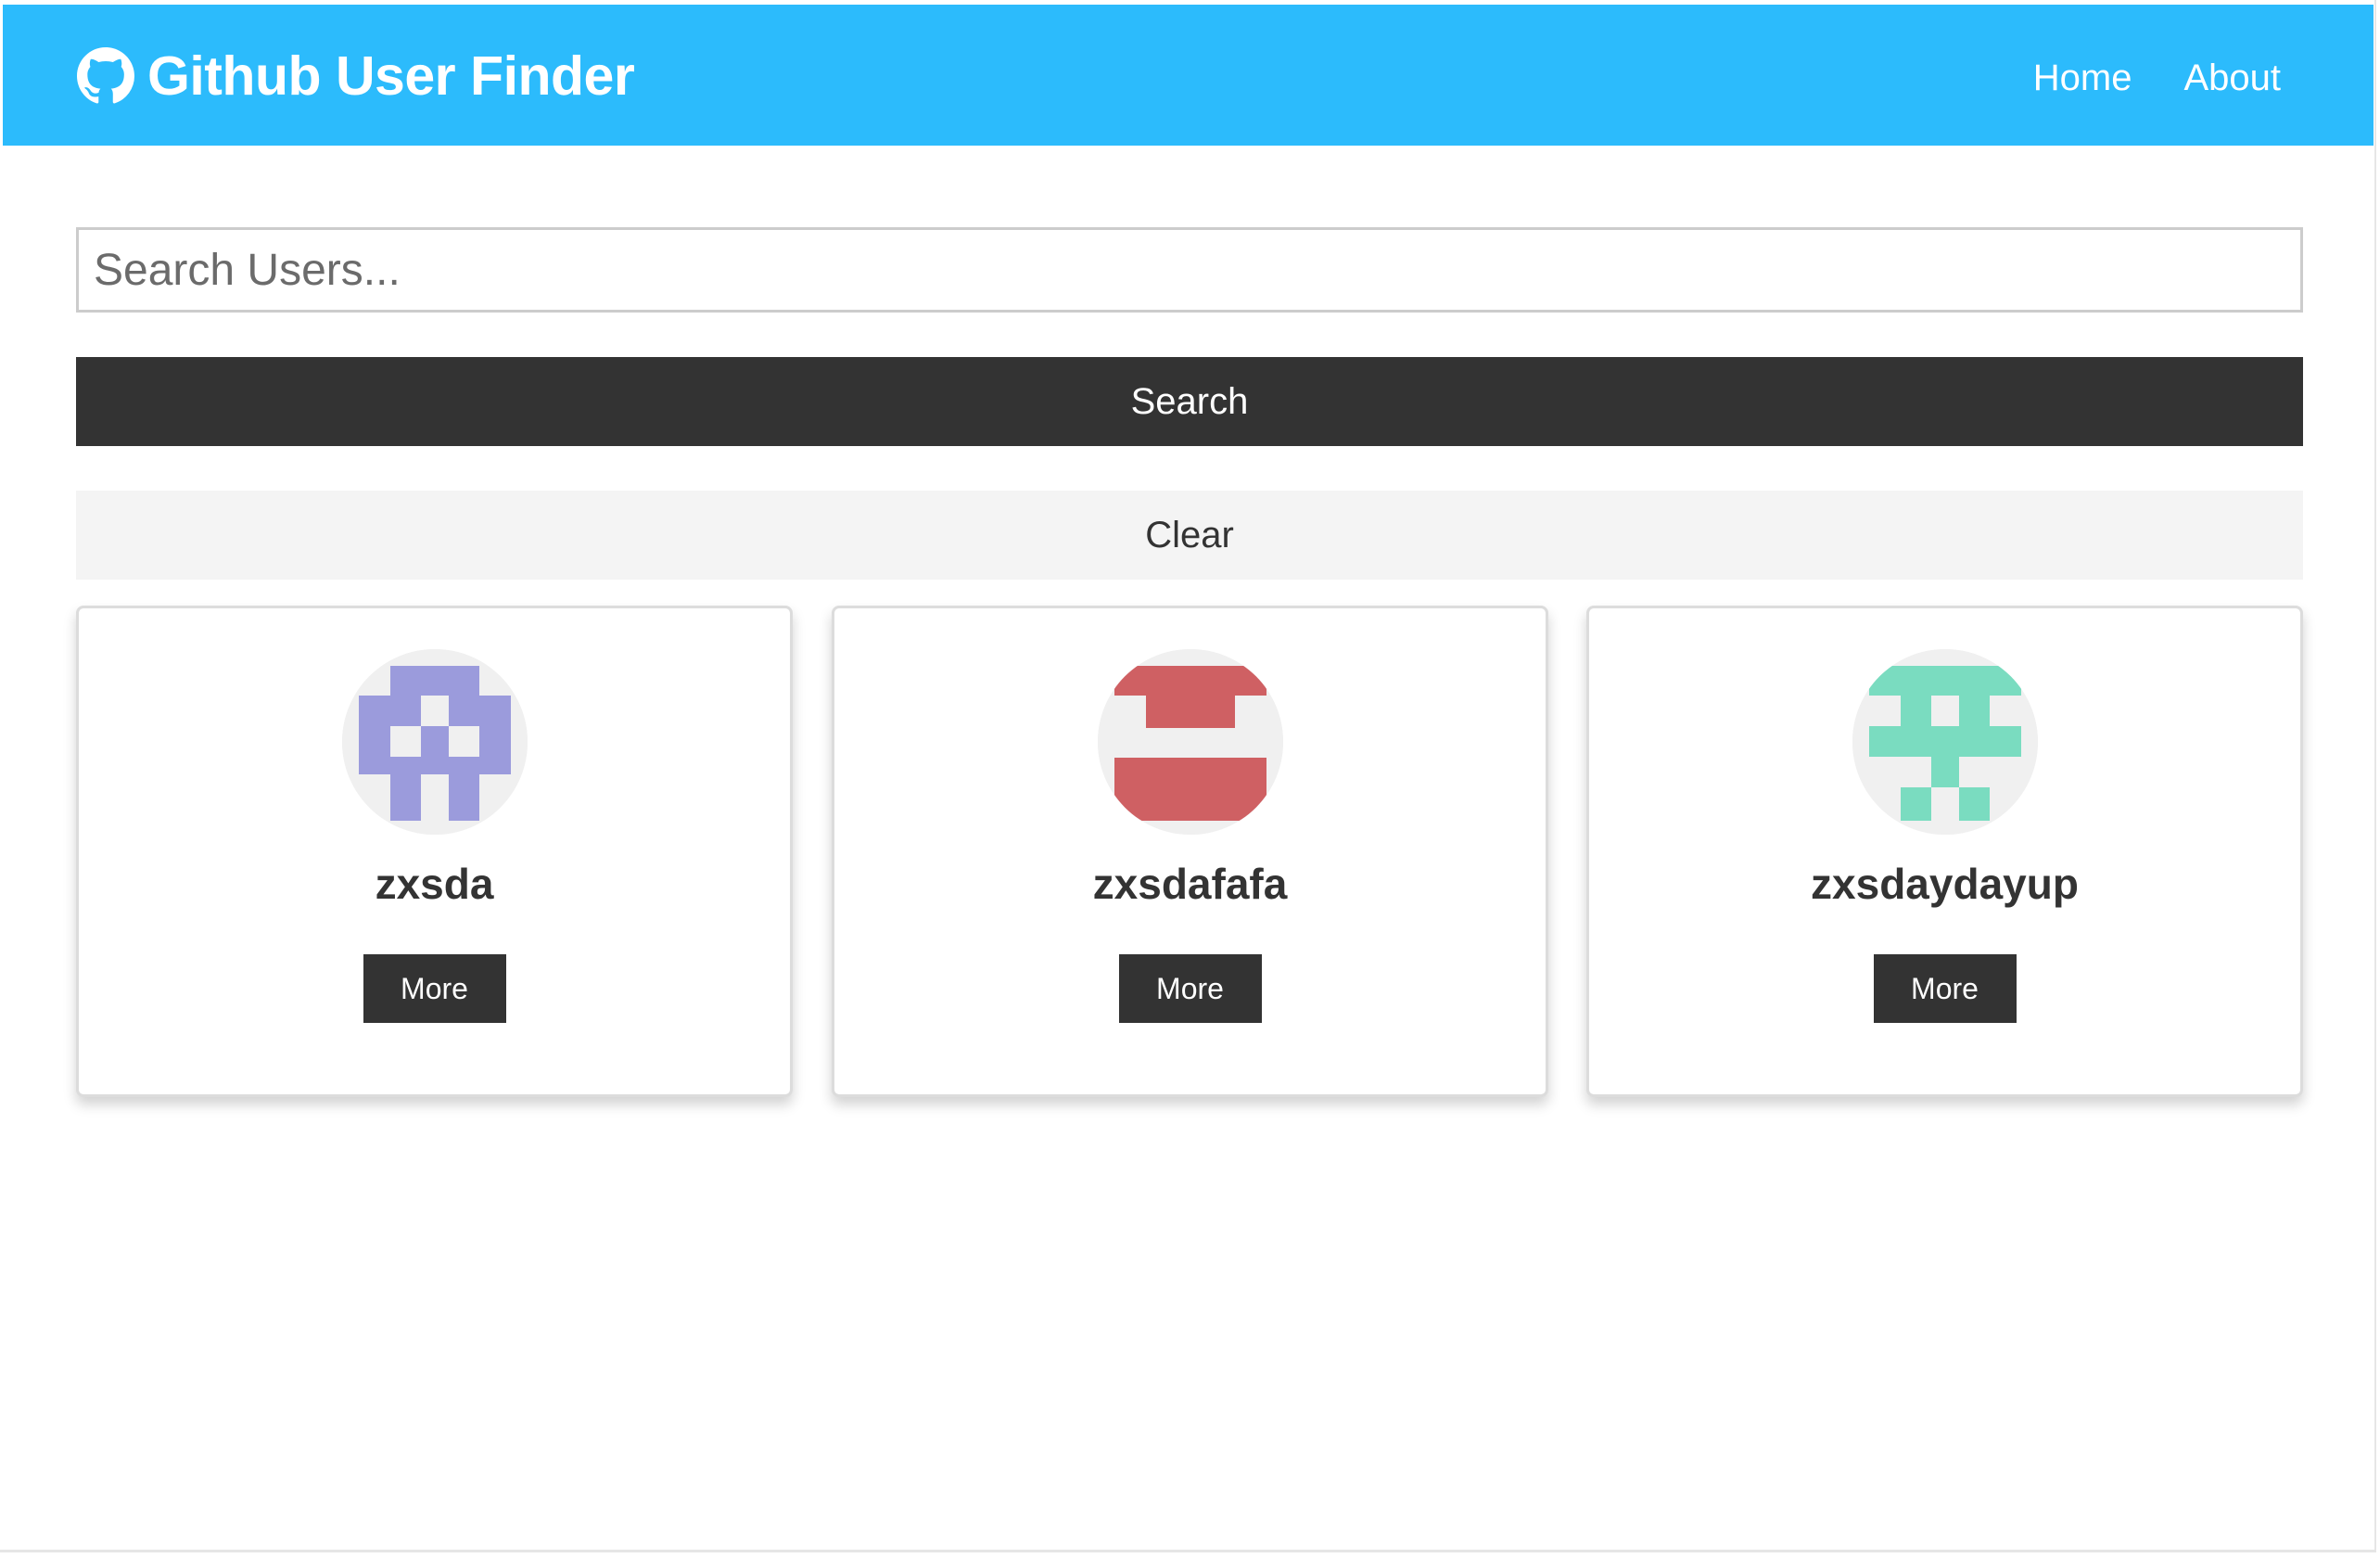 This screenshot has width=2380, height=1558. I want to click on search-button: Search, so click(1189, 401).